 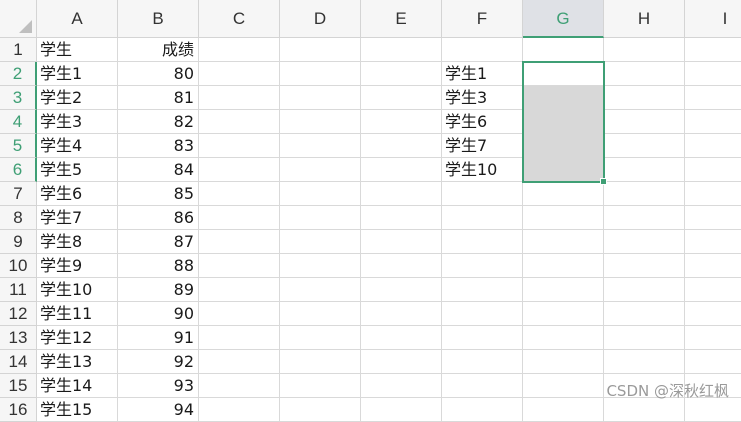 What do you see at coordinates (158, 218) in the screenshot?
I see `cell-b8: 86` at bounding box center [158, 218].